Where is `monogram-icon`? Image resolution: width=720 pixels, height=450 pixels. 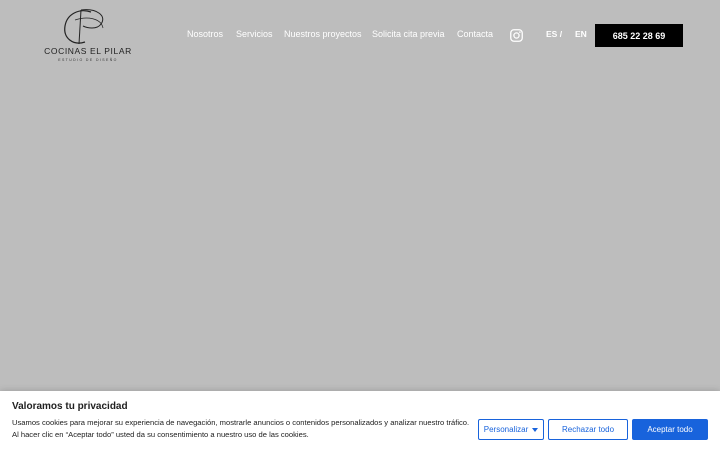 monogram-icon is located at coordinates (84, 27).